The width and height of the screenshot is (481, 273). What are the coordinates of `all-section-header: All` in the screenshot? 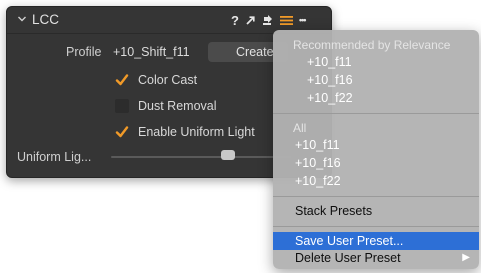 It's located at (300, 128).